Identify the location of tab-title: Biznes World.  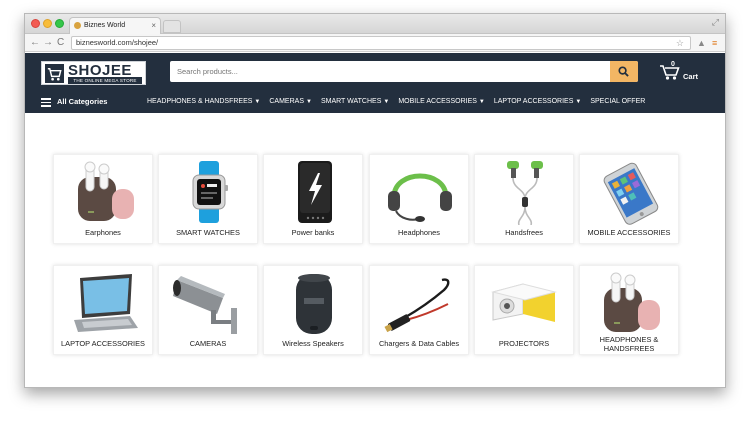
(105, 25).